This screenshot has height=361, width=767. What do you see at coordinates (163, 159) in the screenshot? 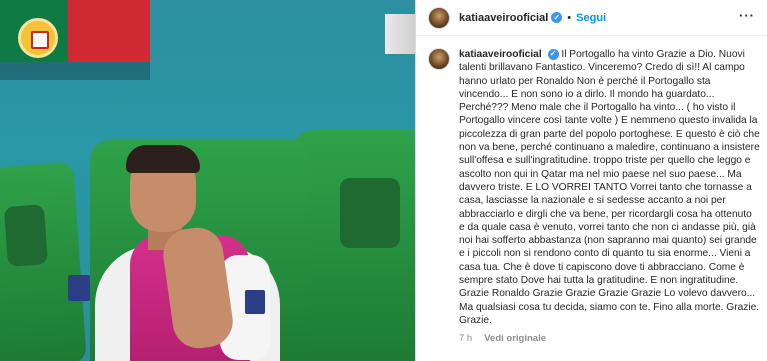
I see `player-hair` at bounding box center [163, 159].